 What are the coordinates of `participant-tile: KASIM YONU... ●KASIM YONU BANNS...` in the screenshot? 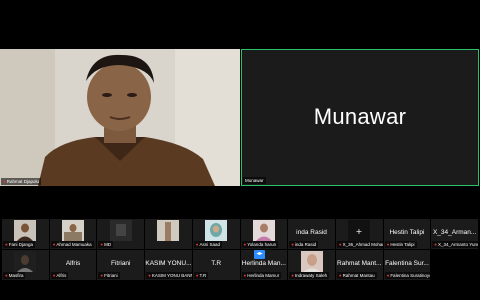 It's located at (168, 265).